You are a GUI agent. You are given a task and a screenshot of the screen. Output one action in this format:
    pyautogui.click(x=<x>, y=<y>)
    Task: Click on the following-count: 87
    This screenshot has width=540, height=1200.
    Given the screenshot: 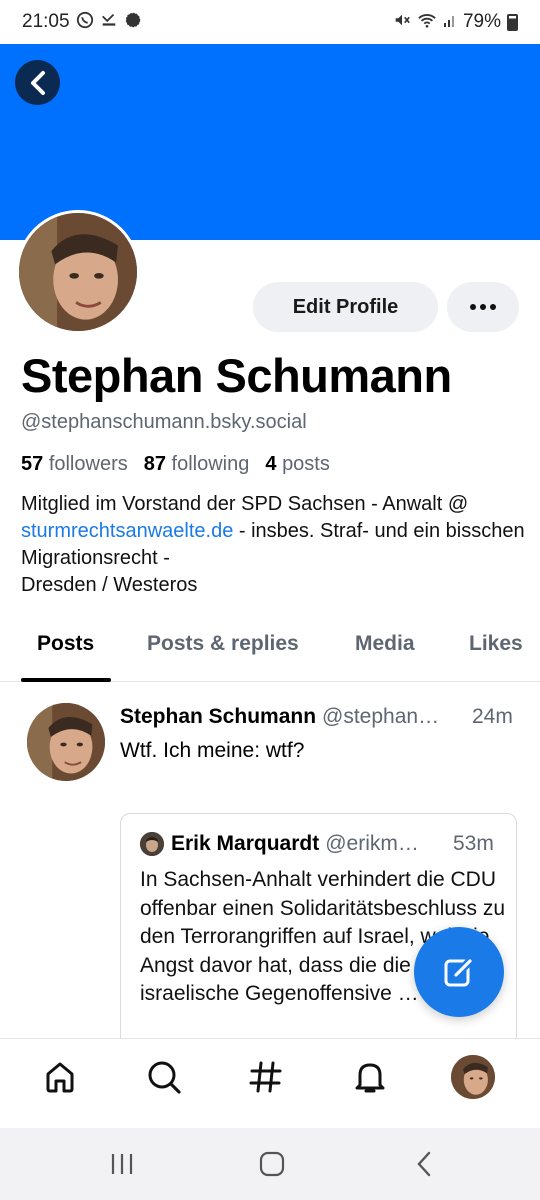 What is the action you would take?
    pyautogui.click(x=154, y=464)
    